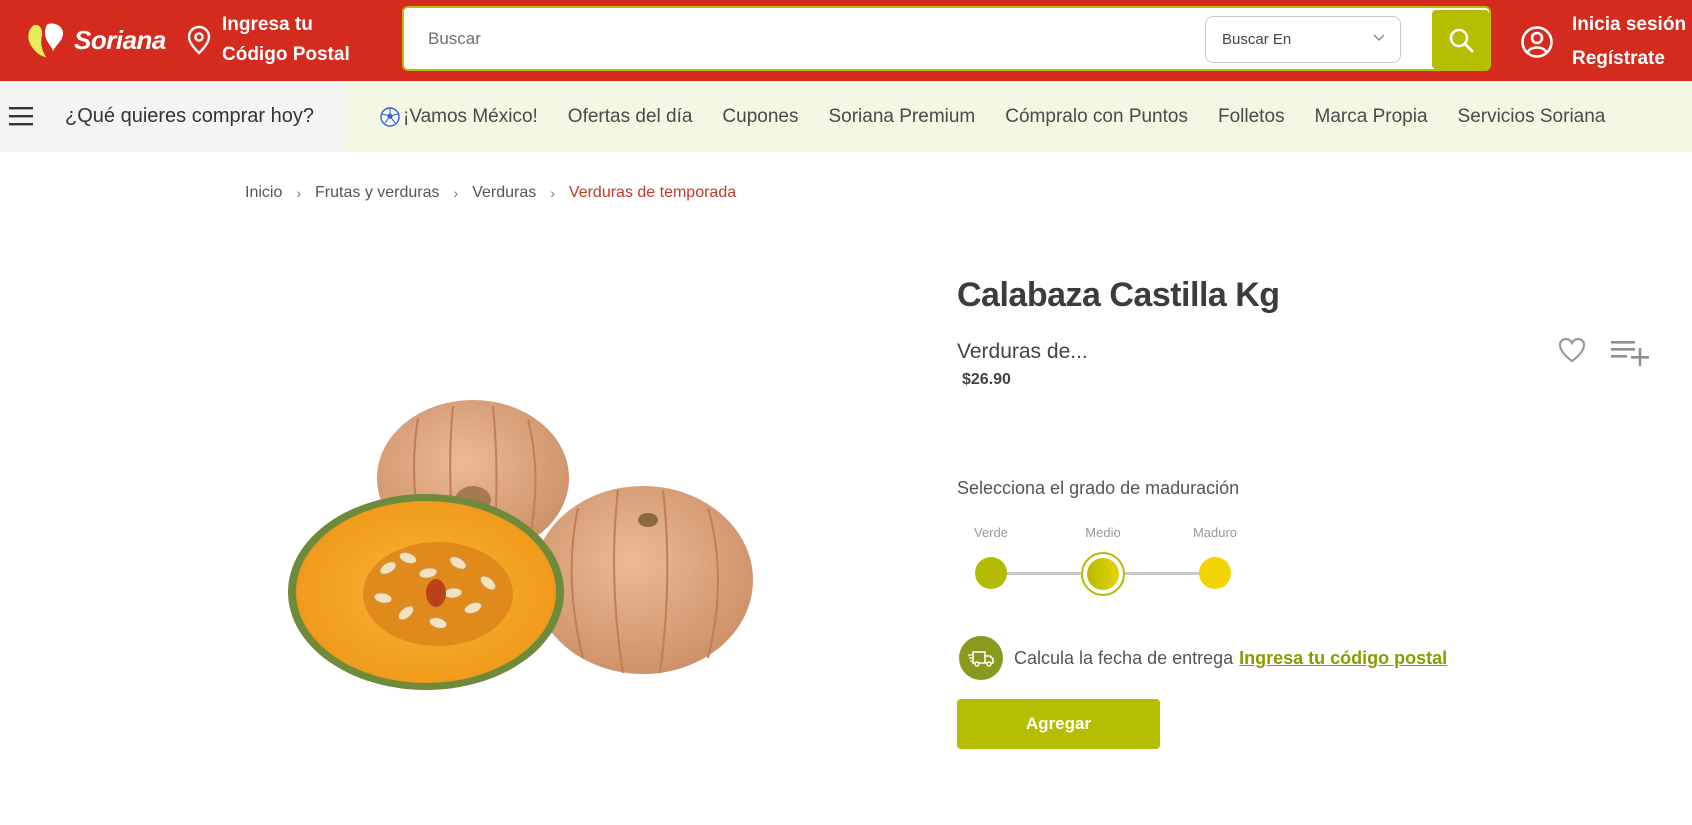 Image resolution: width=1692 pixels, height=825 pixels. I want to click on account-area: Inicia sesión Regístrate, so click(1603, 42).